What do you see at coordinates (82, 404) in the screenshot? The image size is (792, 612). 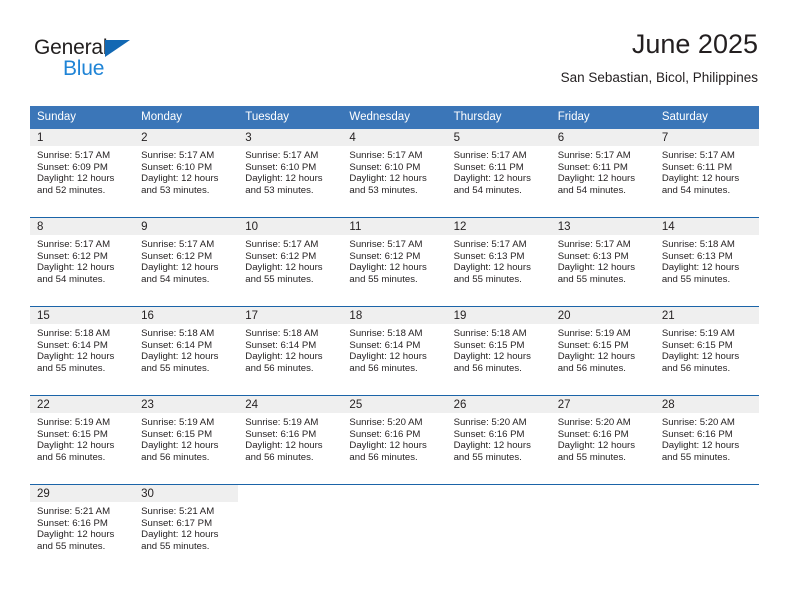 I see `day-number: 22` at bounding box center [82, 404].